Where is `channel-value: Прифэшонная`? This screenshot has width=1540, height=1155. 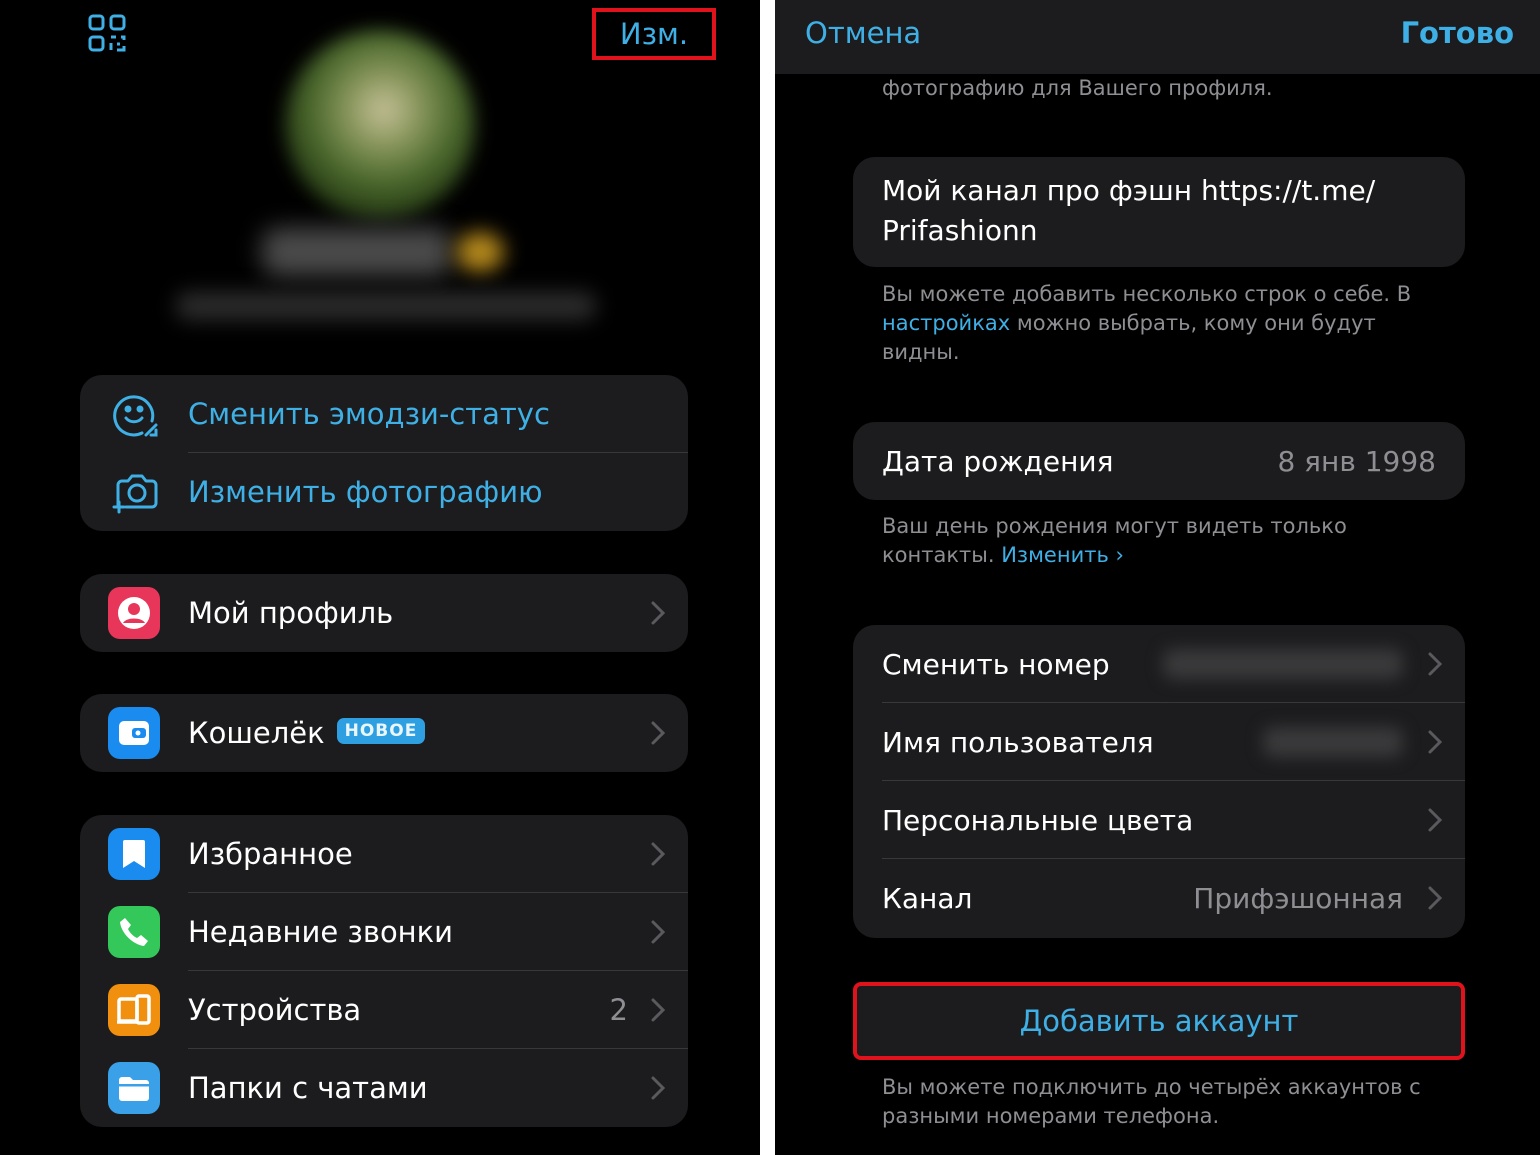
channel-value: Прифэшонная is located at coordinates (1298, 898).